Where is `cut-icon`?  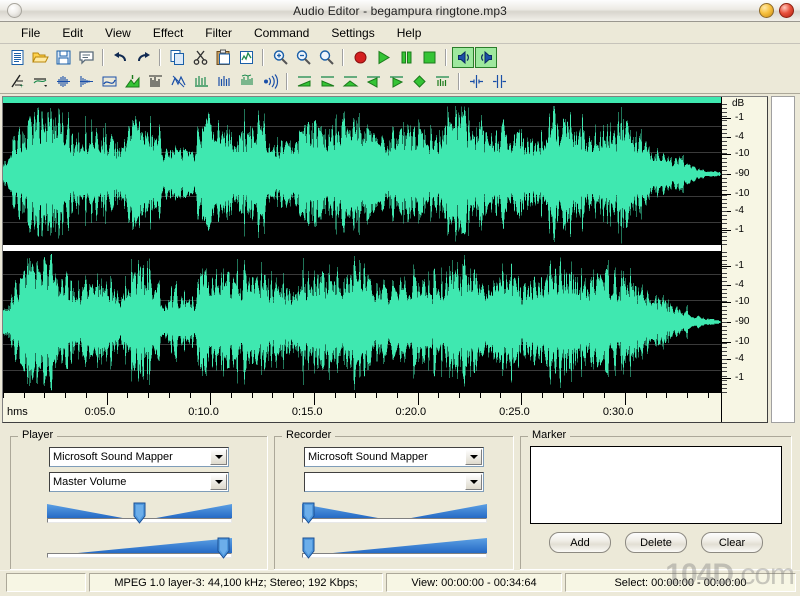
cut-icon is located at coordinates (200, 57).